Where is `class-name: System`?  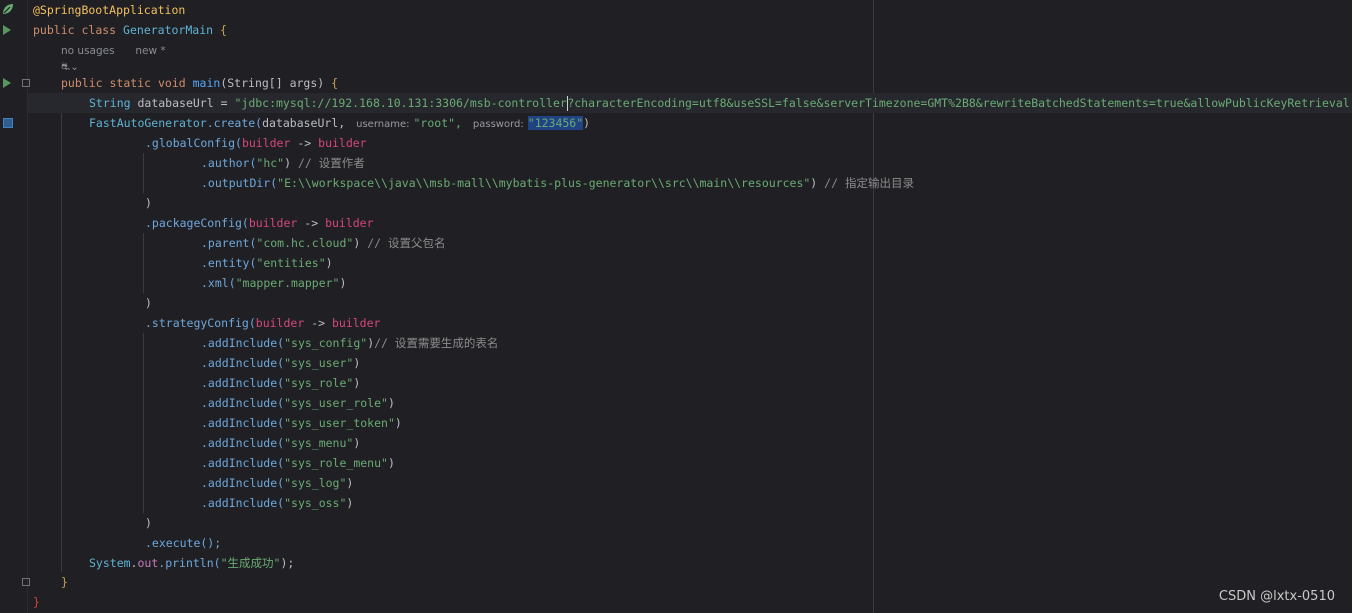 class-name: System is located at coordinates (110, 563).